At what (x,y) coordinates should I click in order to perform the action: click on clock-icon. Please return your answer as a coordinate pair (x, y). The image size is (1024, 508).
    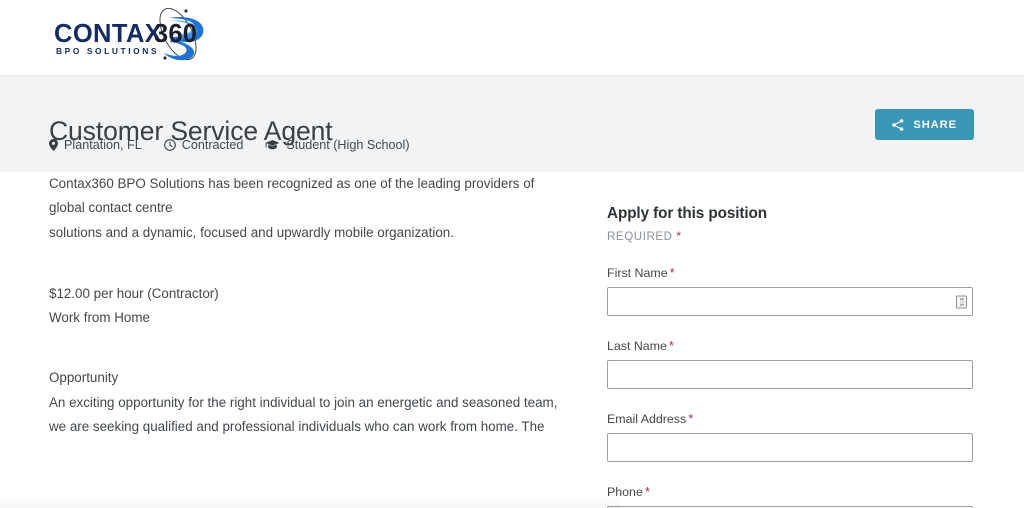
    Looking at the image, I should click on (169, 145).